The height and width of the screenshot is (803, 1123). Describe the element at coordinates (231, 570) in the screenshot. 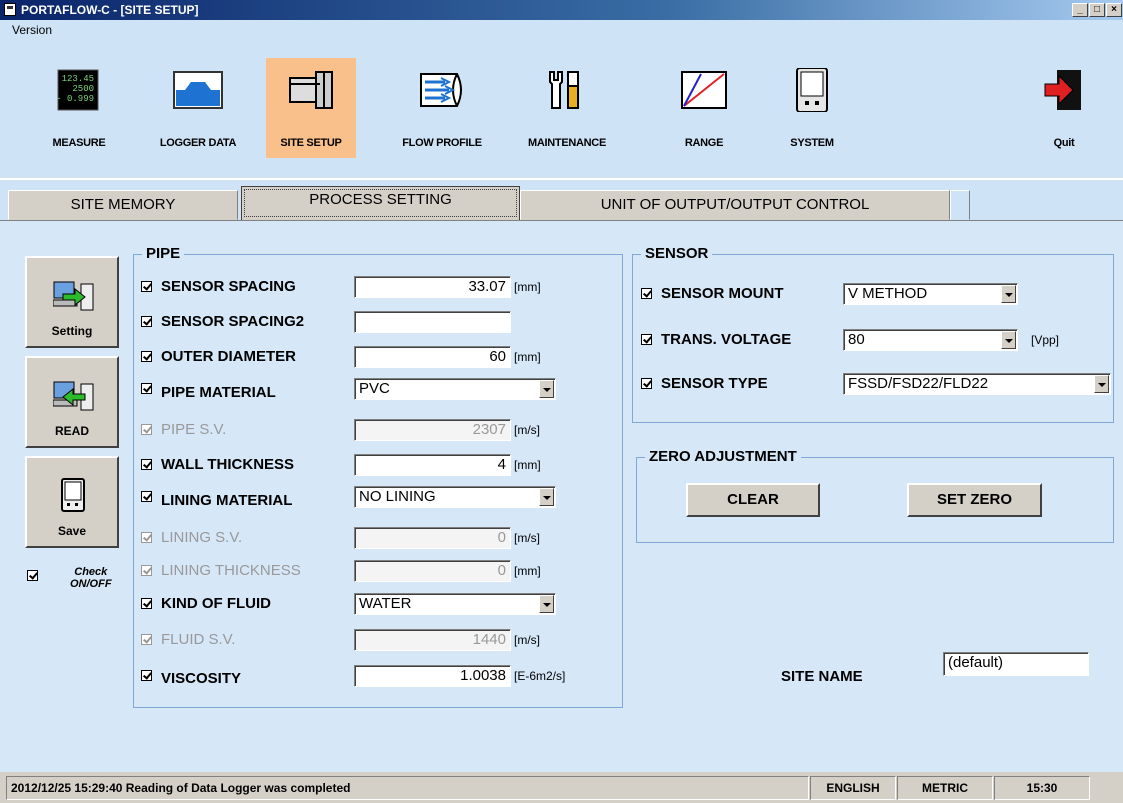

I see `lining-thickness-label: LINING THICKNESS` at that location.